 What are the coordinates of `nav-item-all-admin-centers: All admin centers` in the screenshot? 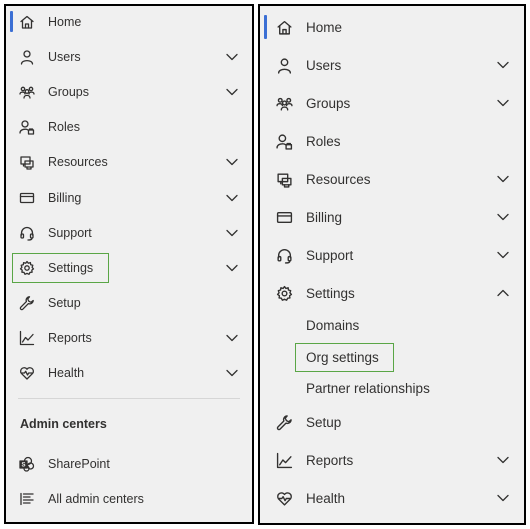 It's located at (129, 499).